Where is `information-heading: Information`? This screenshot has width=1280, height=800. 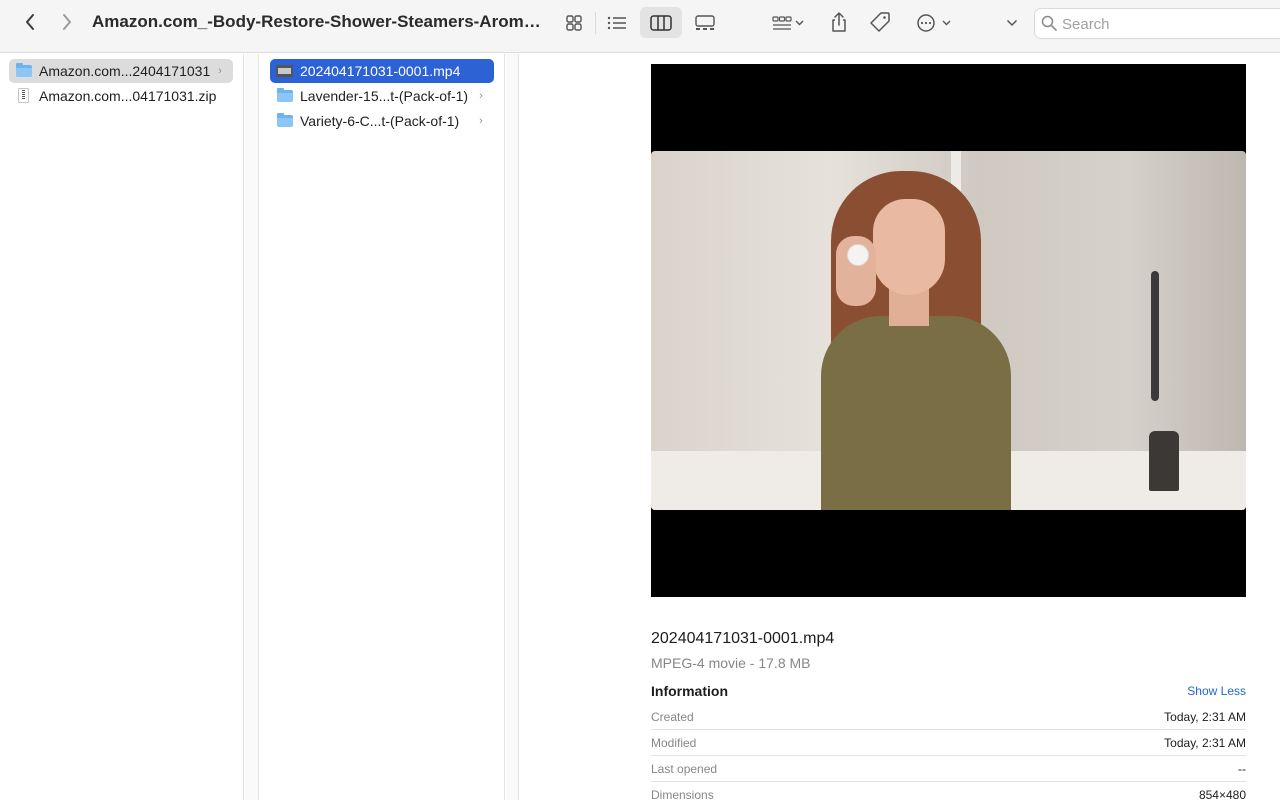
information-heading: Information is located at coordinates (689, 691).